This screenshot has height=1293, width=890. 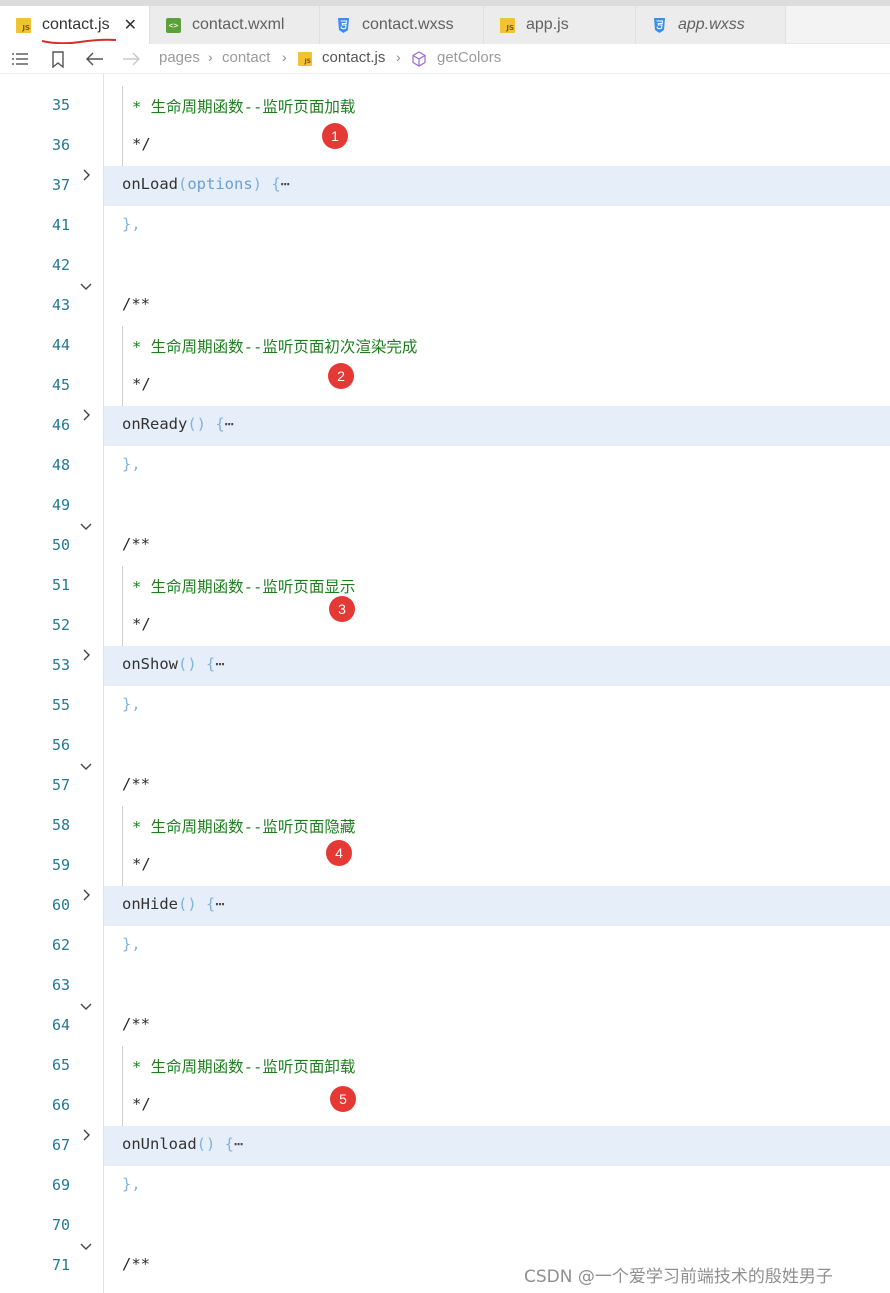 What do you see at coordinates (60, 305) in the screenshot?
I see `line-number: 43` at bounding box center [60, 305].